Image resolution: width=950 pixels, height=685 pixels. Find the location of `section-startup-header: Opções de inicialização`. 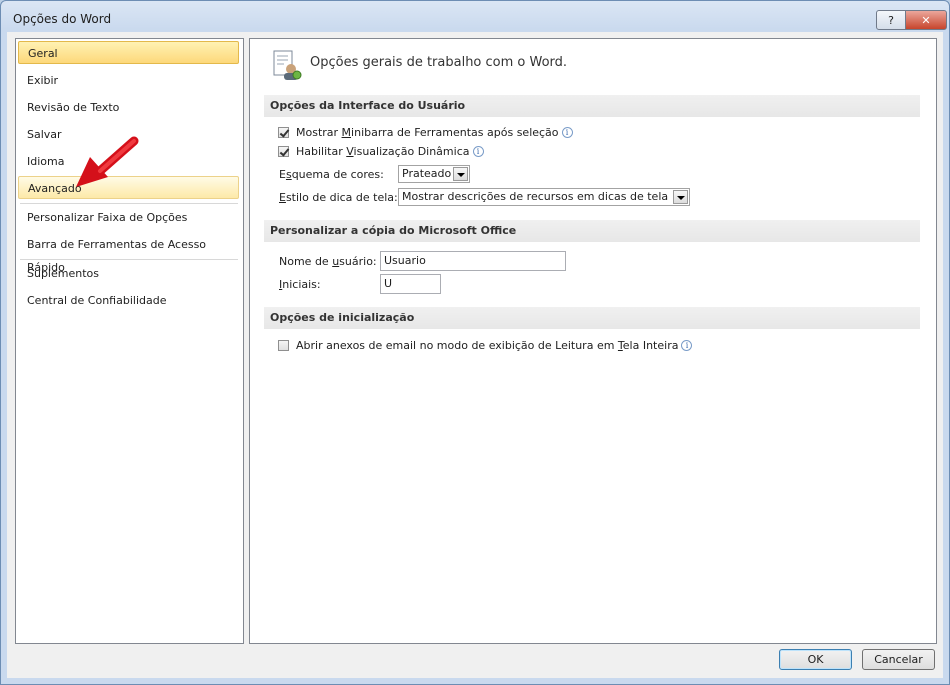

section-startup-header: Opções de inicialização is located at coordinates (592, 318).